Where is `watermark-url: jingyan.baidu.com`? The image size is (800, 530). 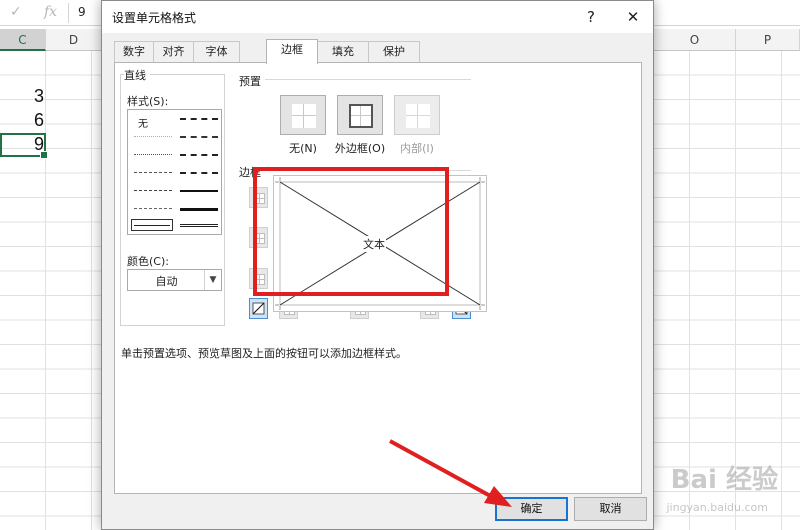
watermark-url: jingyan.baidu.com is located at coordinates (717, 507).